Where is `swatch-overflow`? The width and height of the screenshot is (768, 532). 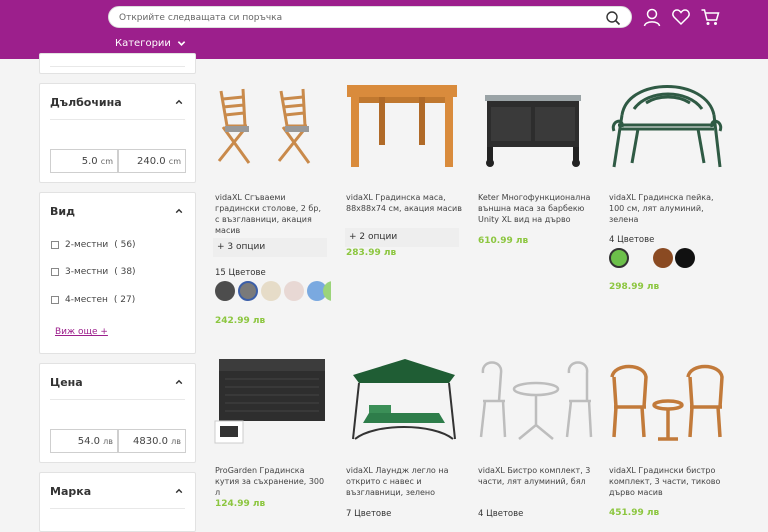
swatch-overflow is located at coordinates (327, 291).